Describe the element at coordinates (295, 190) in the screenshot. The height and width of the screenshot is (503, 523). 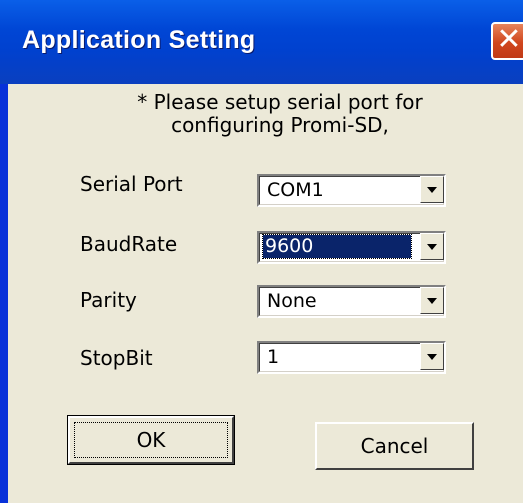
I see `serial-port-value: COM1` at that location.